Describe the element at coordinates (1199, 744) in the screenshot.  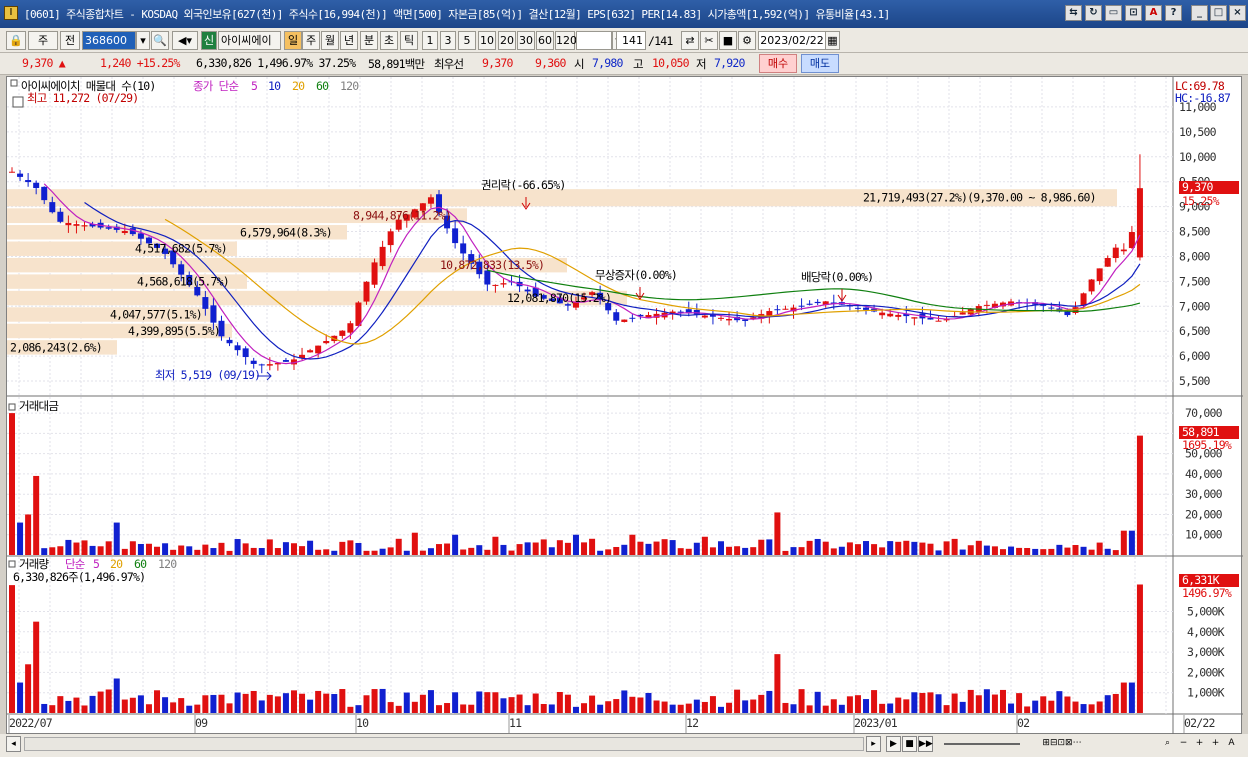
I see `zoom-in-icon: +` at that location.